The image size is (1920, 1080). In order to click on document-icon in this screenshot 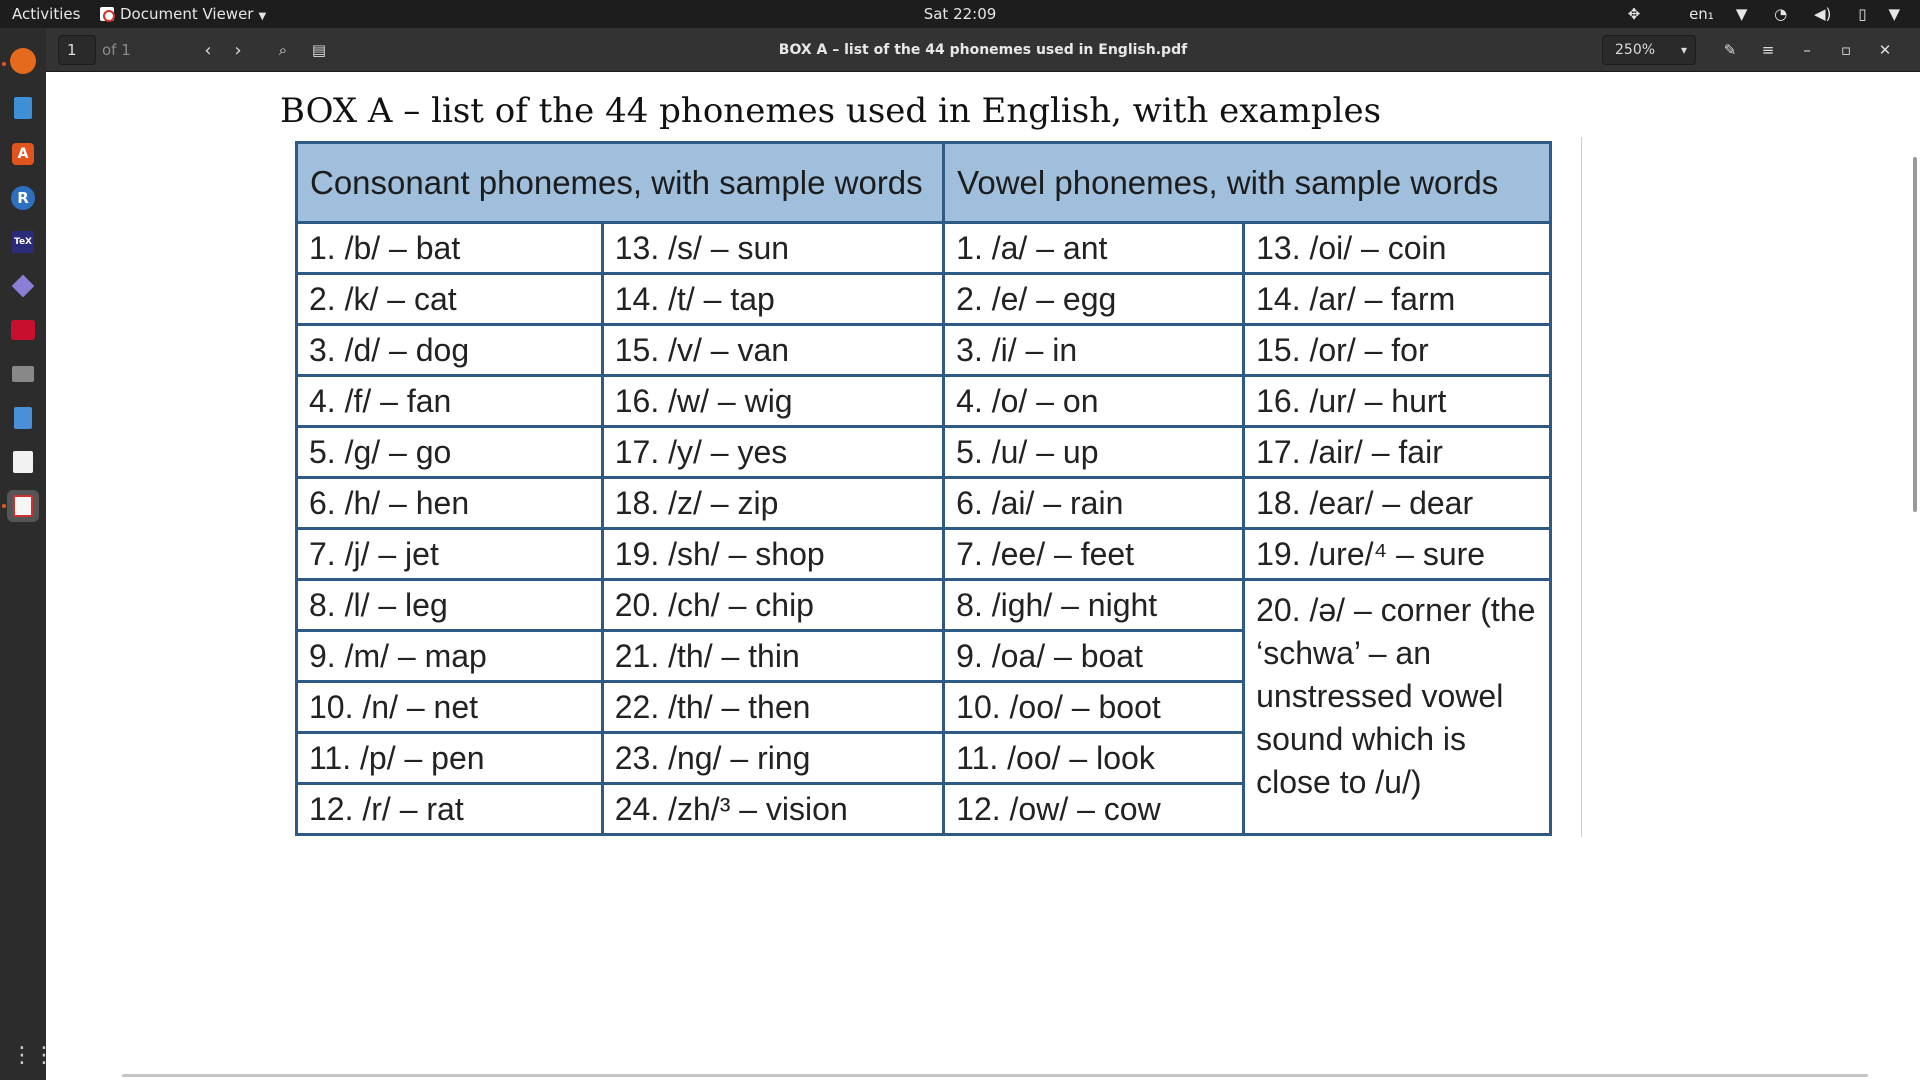, I will do `click(23, 418)`.